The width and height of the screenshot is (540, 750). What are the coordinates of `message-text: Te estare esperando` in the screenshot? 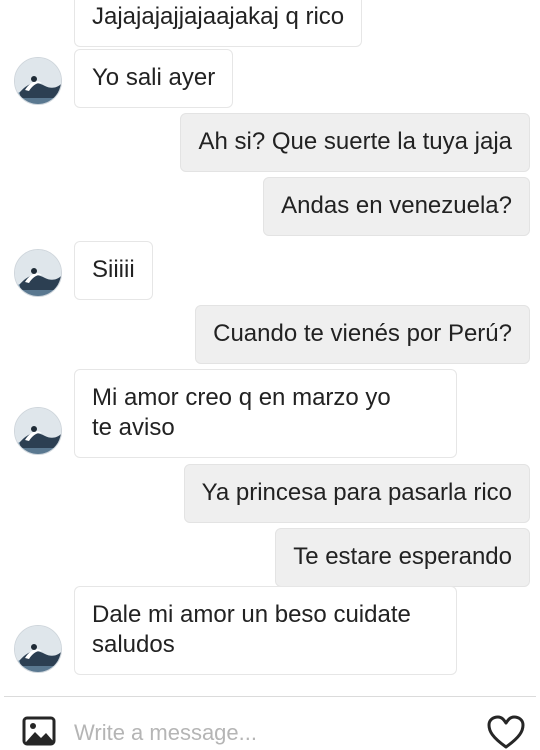 It's located at (402, 556).